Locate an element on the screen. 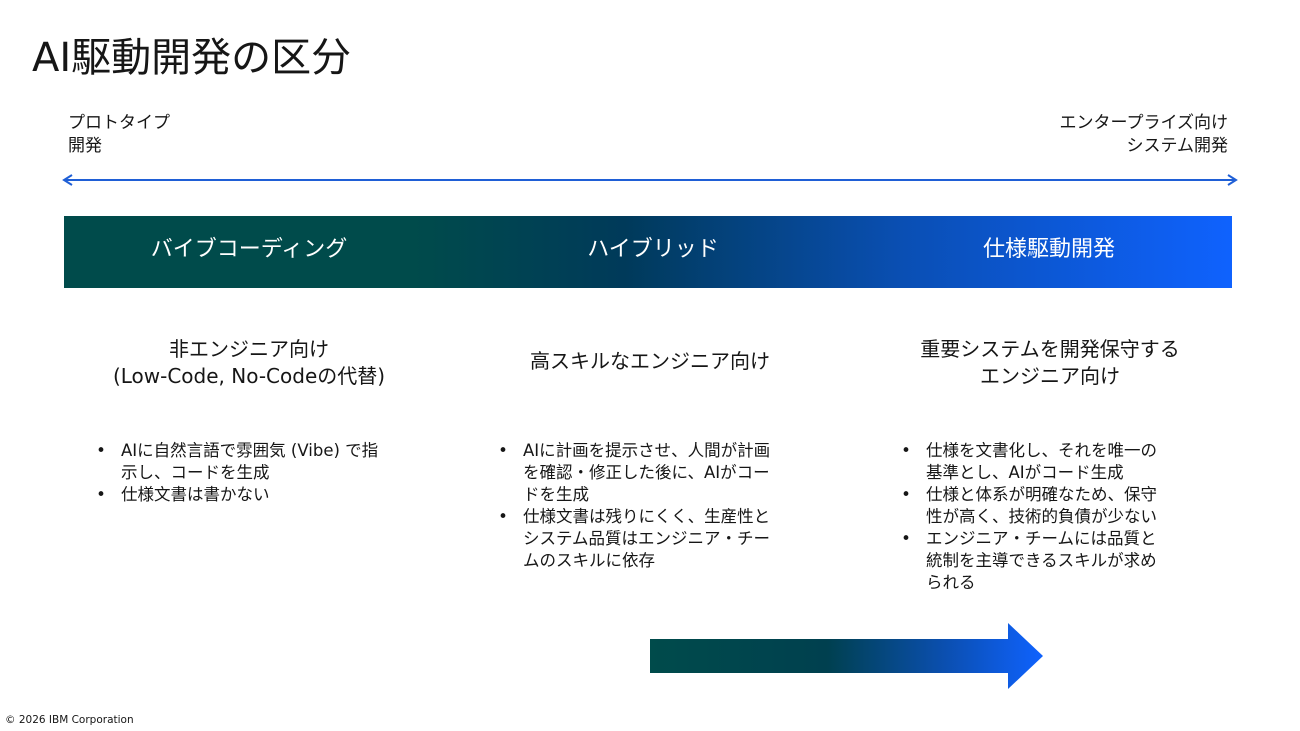 The height and width of the screenshot is (731, 1300). bullet-line: 基準とし、AIがコード生成 is located at coordinates (1025, 472).